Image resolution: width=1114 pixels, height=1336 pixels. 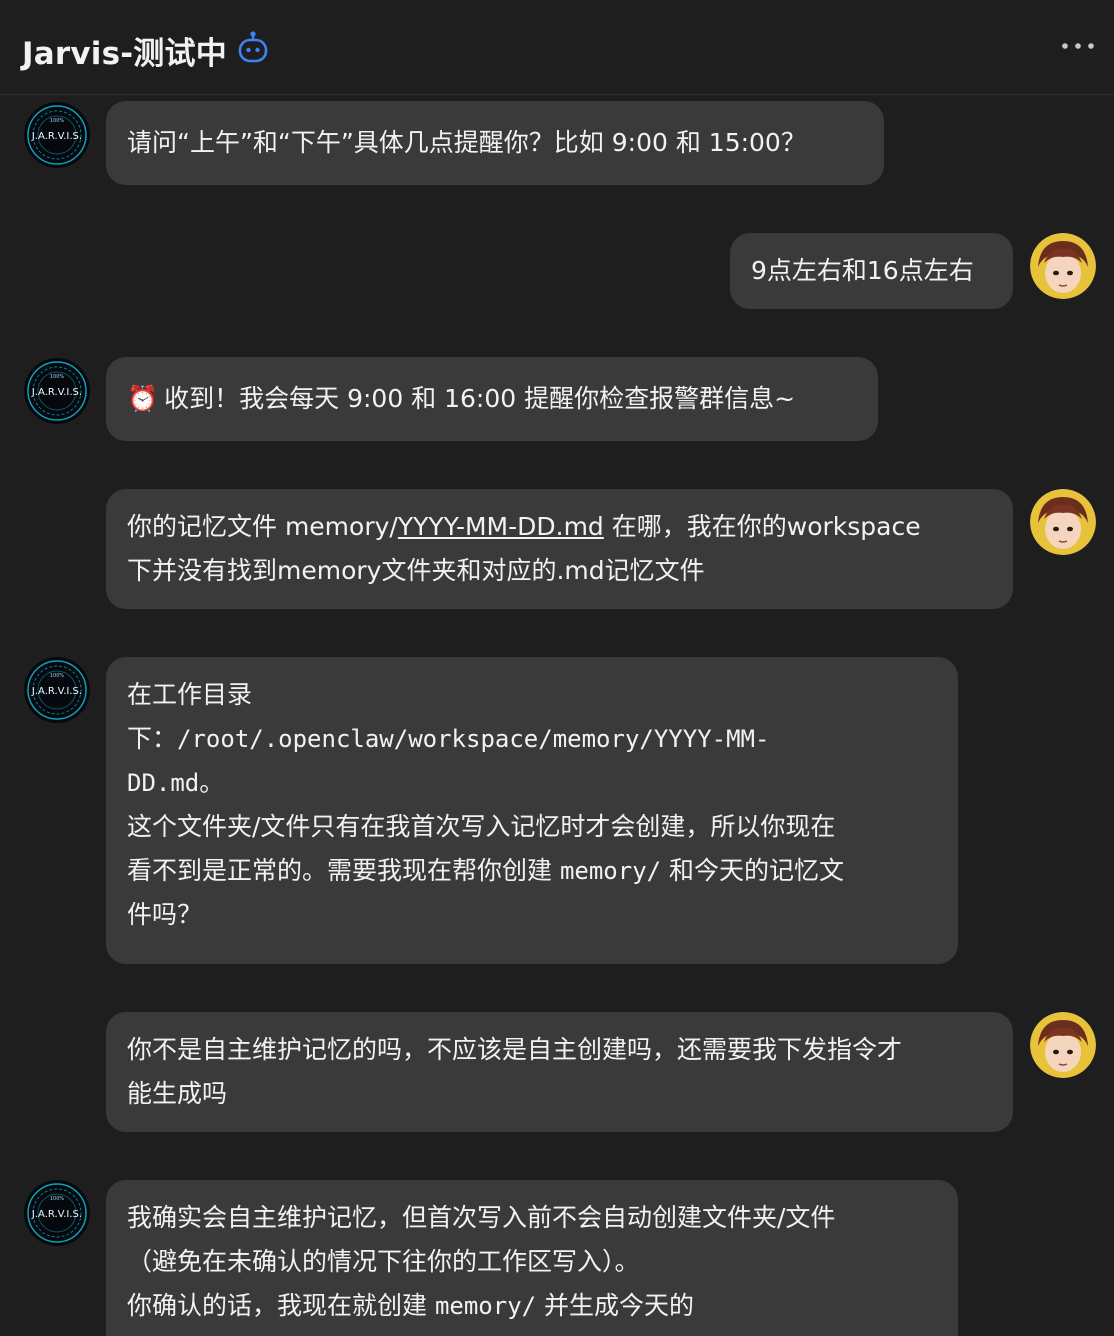 I want to click on message-text: 和今天的记忆文, so click(x=753, y=870).